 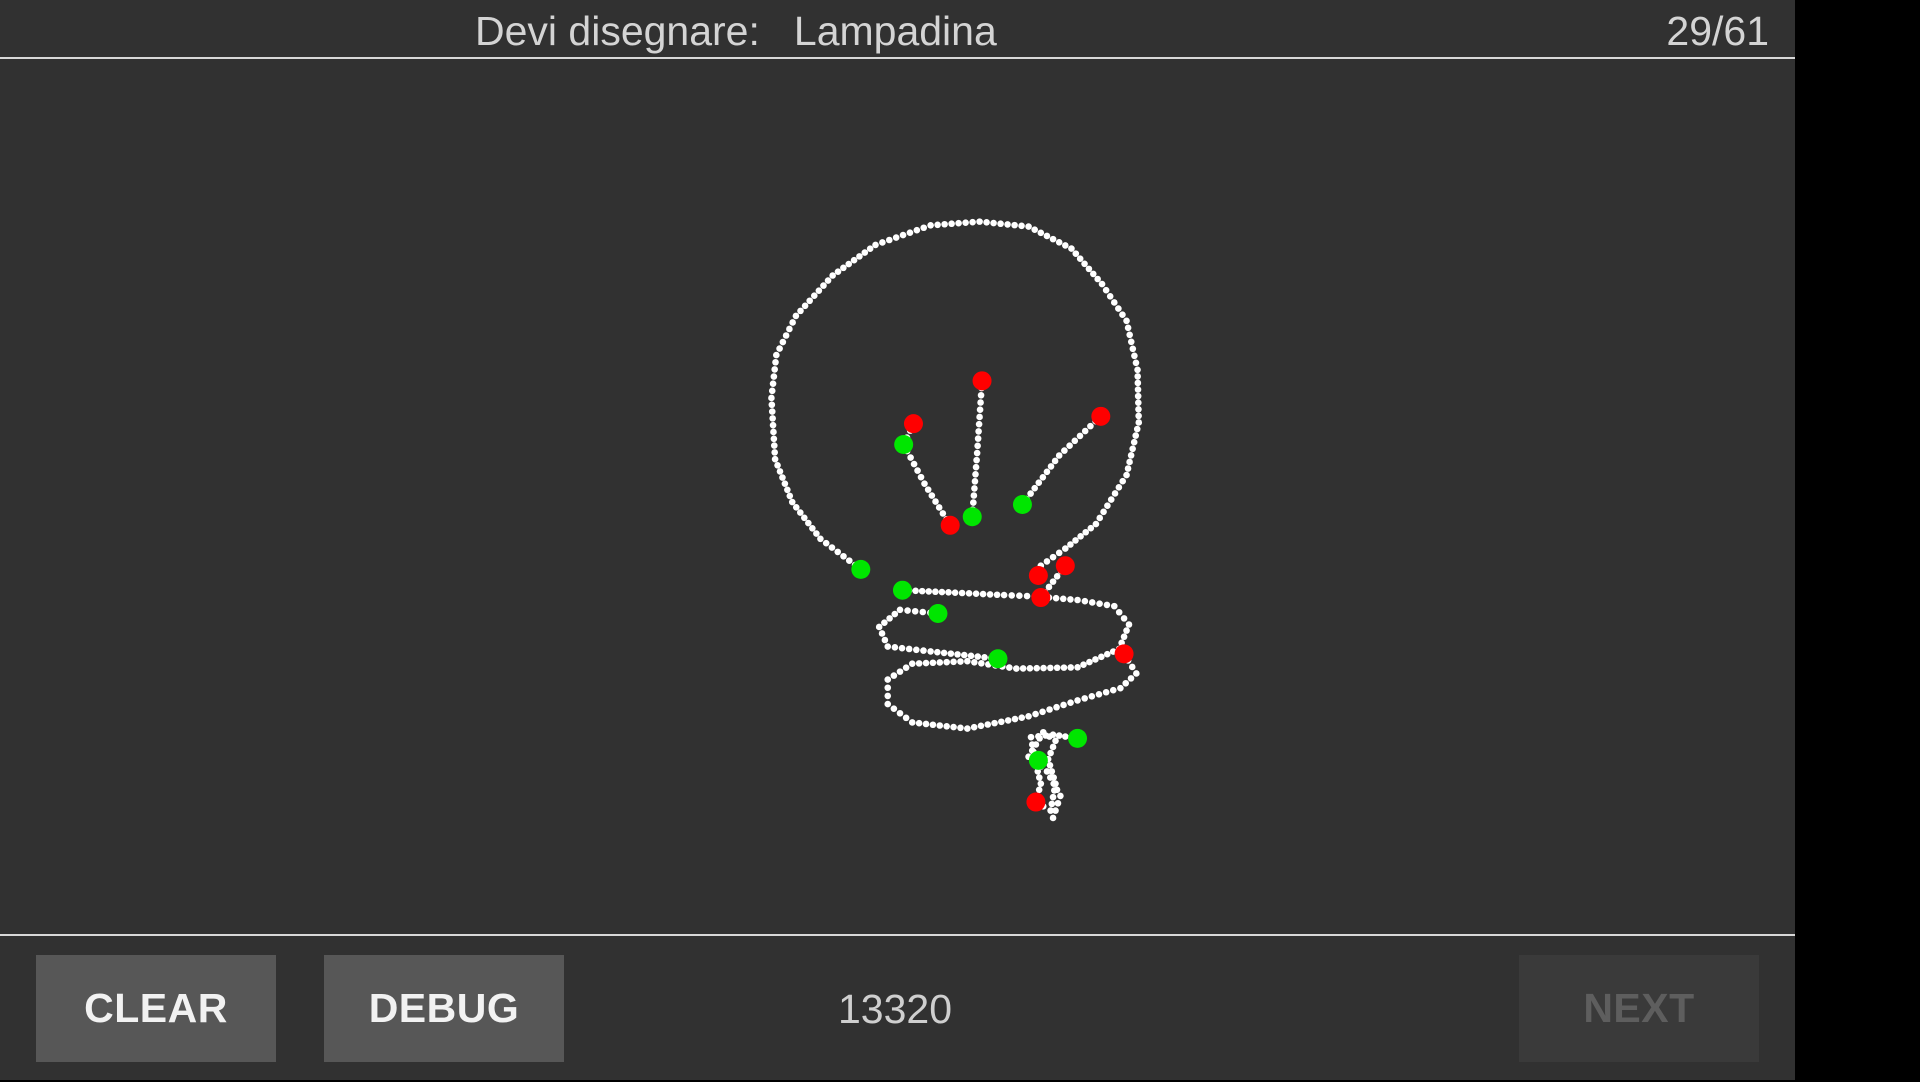 What do you see at coordinates (444, 1008) in the screenshot?
I see `debug-button: DEBUG` at bounding box center [444, 1008].